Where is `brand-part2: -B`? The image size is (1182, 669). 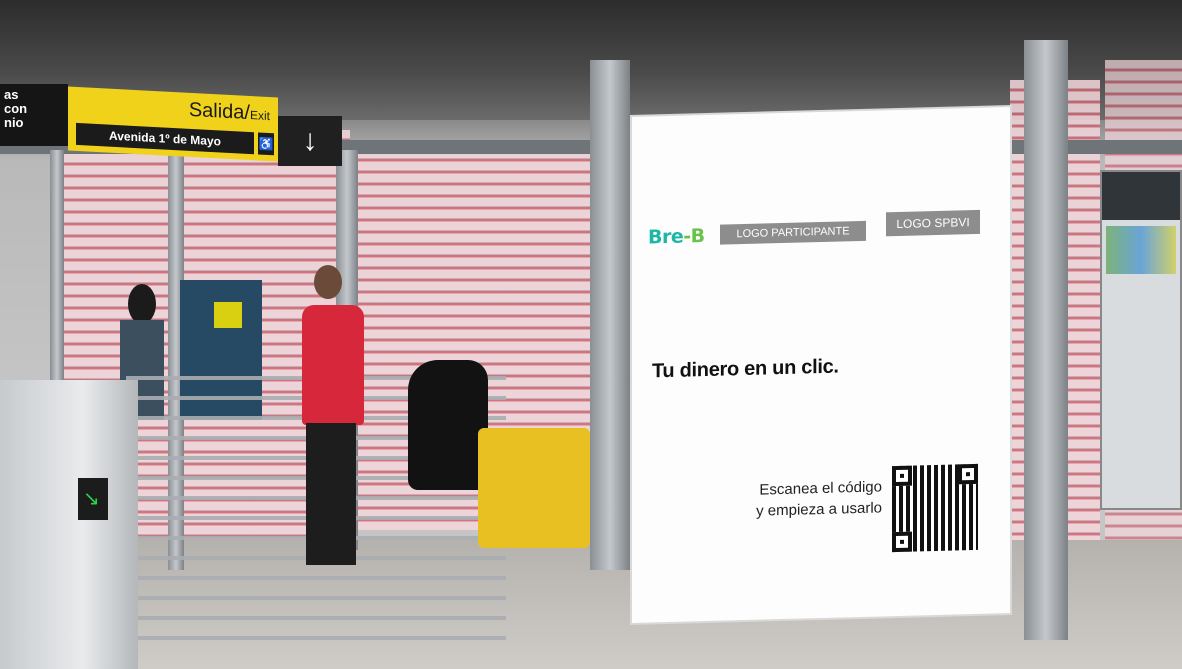
brand-part2: -B is located at coordinates (694, 236).